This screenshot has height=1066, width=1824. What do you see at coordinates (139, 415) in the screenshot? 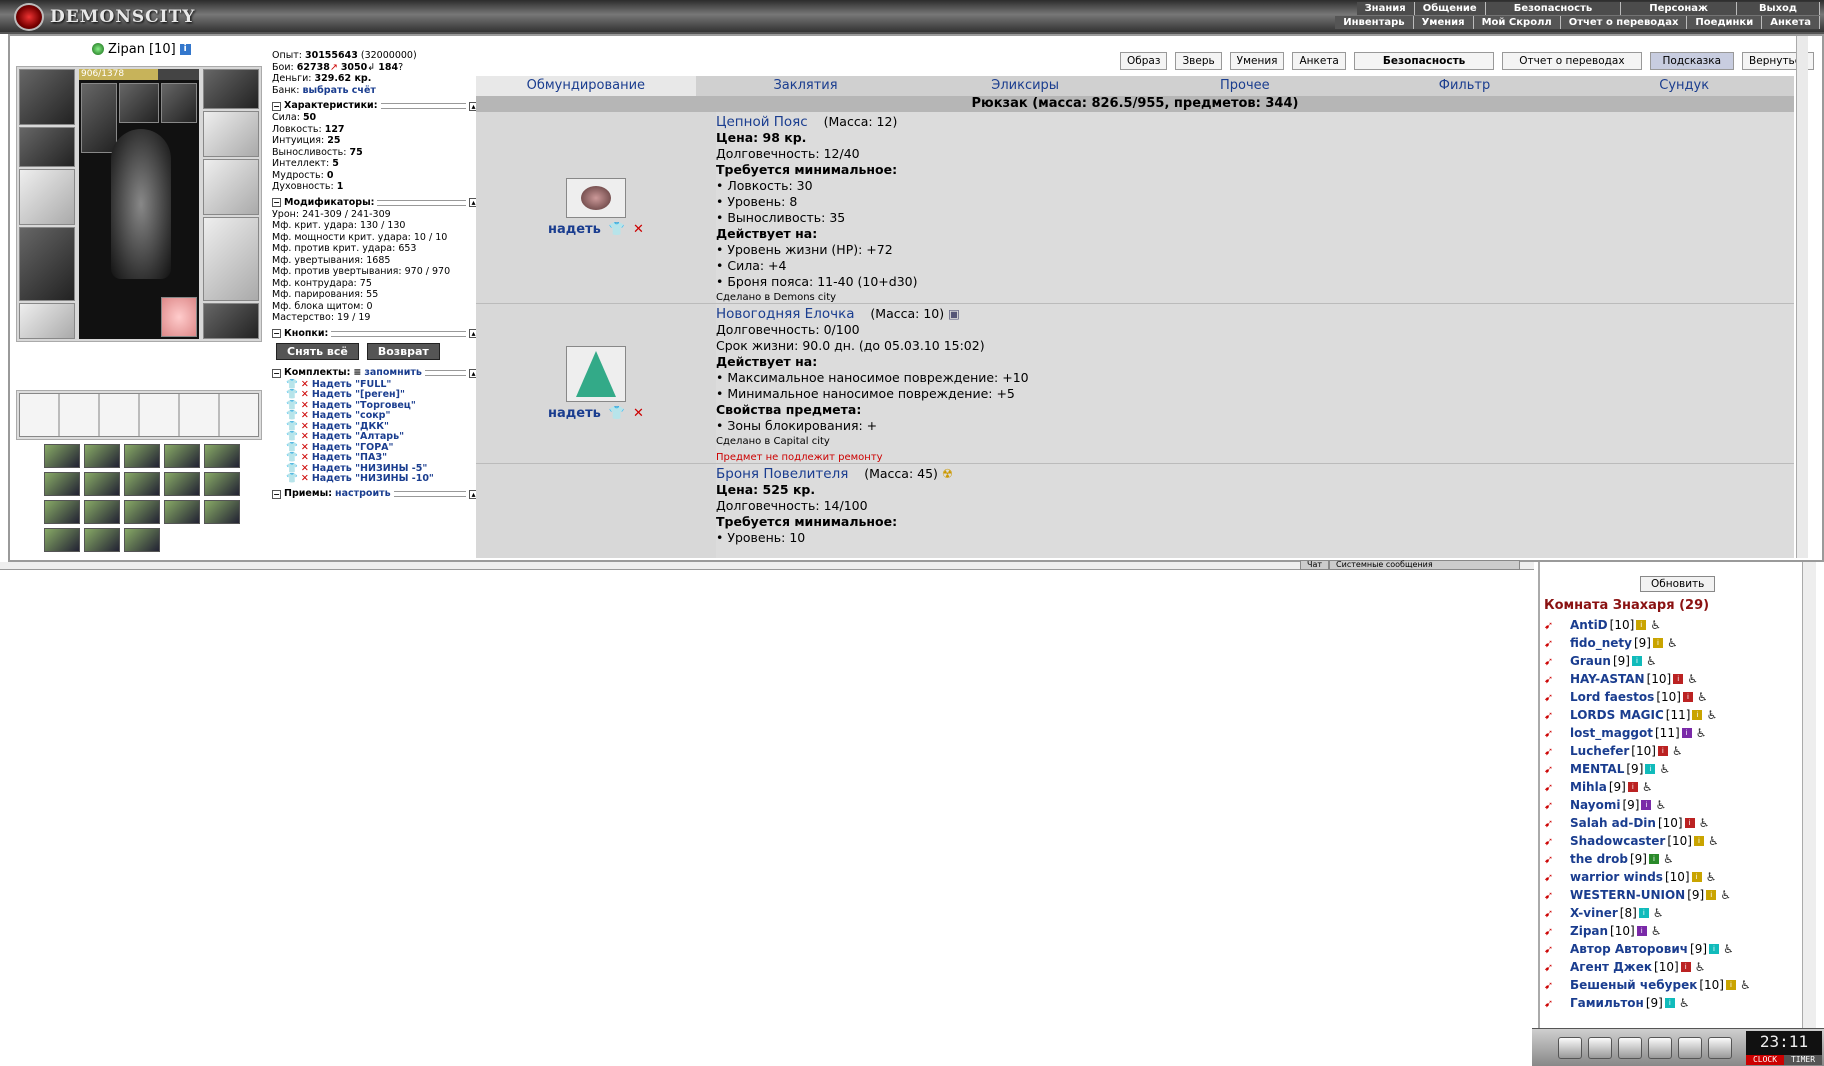
I see `quick-slots` at bounding box center [139, 415].